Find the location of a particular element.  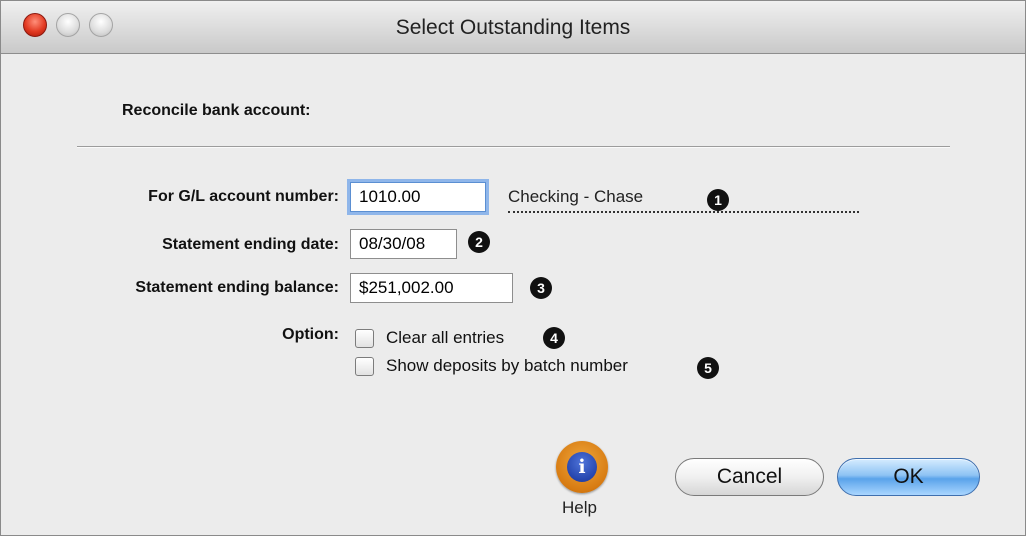

clear-all-entries-option: Clear all entries is located at coordinates (429, 338).